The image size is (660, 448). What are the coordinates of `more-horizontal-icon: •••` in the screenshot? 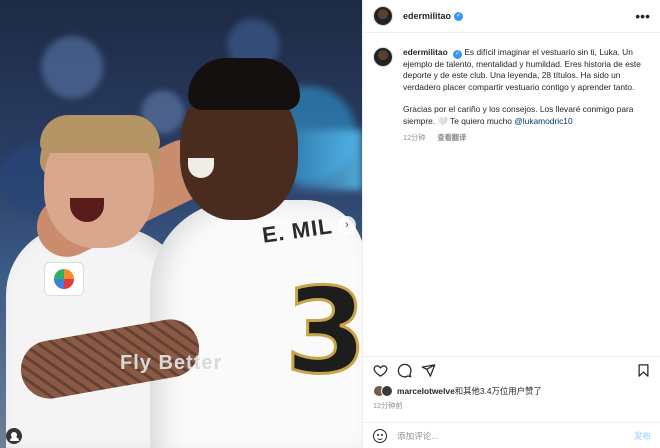 It's located at (642, 16).